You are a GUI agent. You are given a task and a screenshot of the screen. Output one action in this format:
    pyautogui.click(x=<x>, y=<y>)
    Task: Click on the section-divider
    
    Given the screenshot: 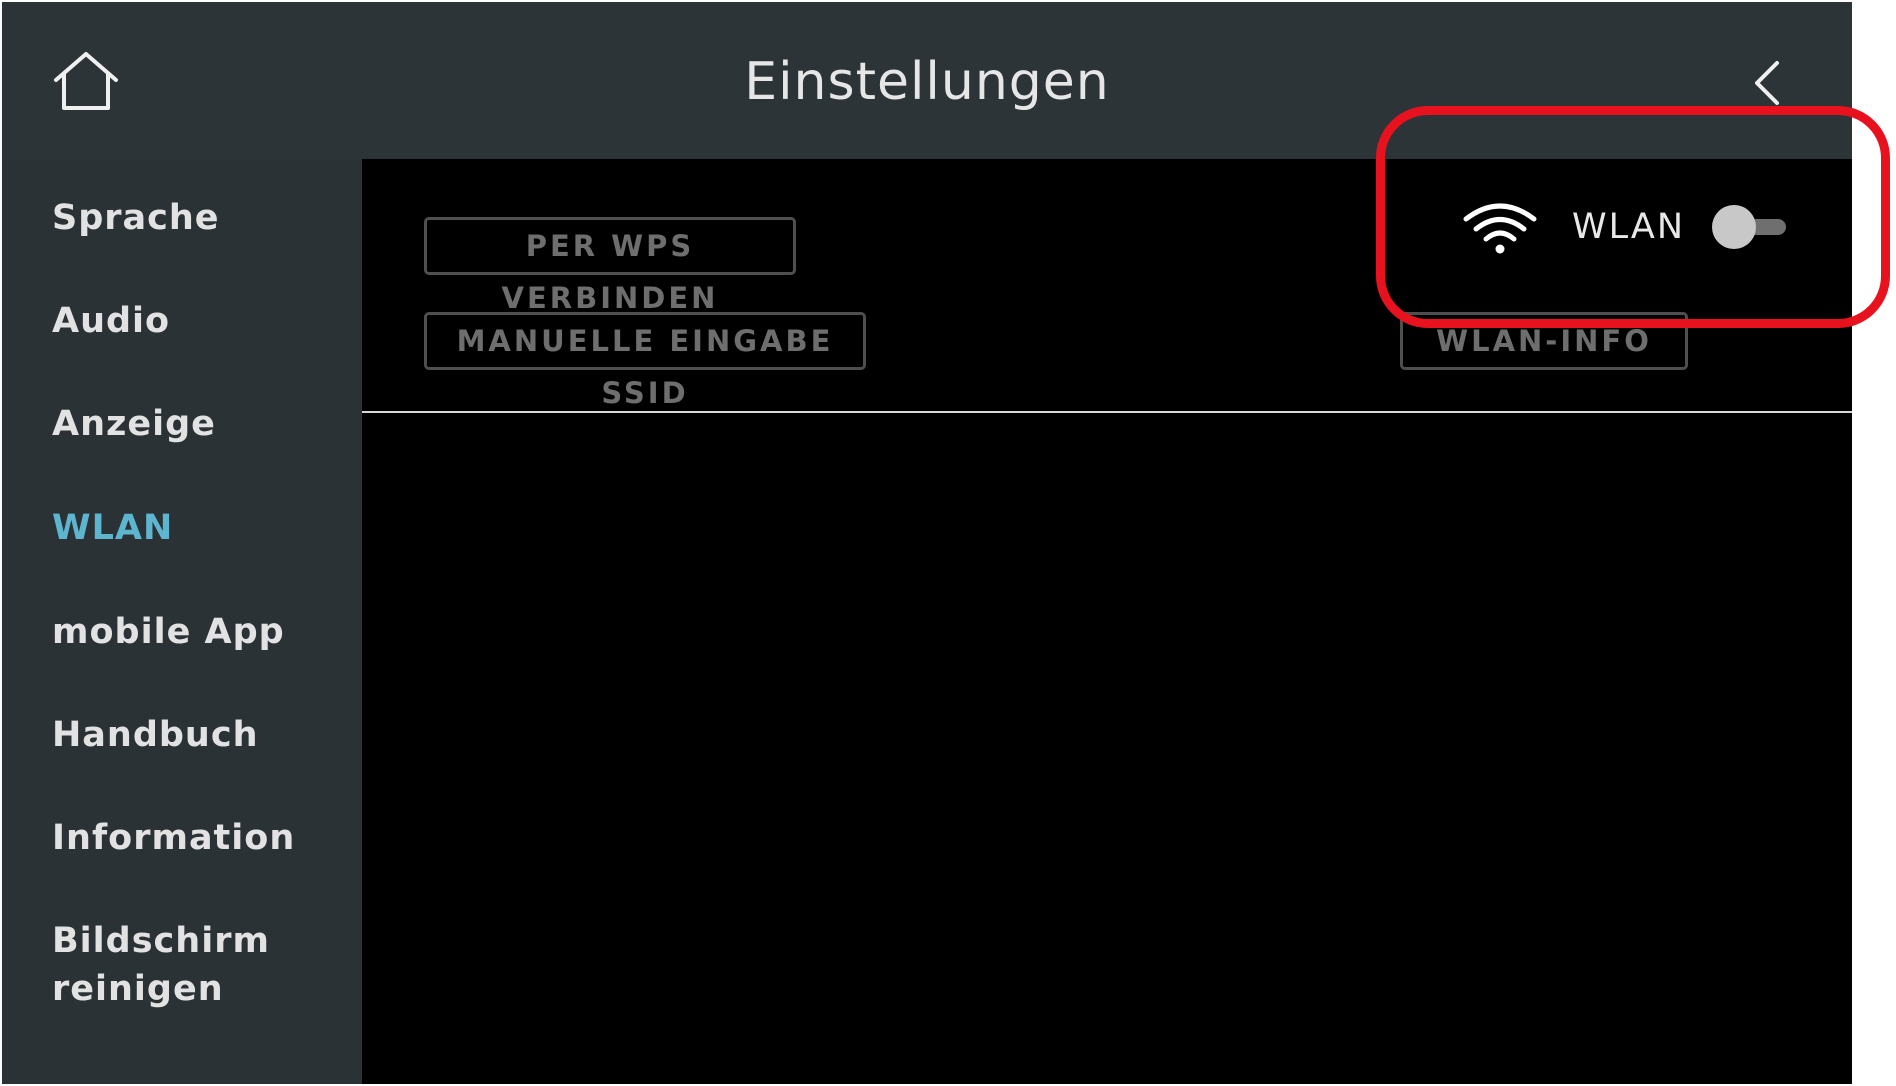 What is the action you would take?
    pyautogui.click(x=1107, y=412)
    